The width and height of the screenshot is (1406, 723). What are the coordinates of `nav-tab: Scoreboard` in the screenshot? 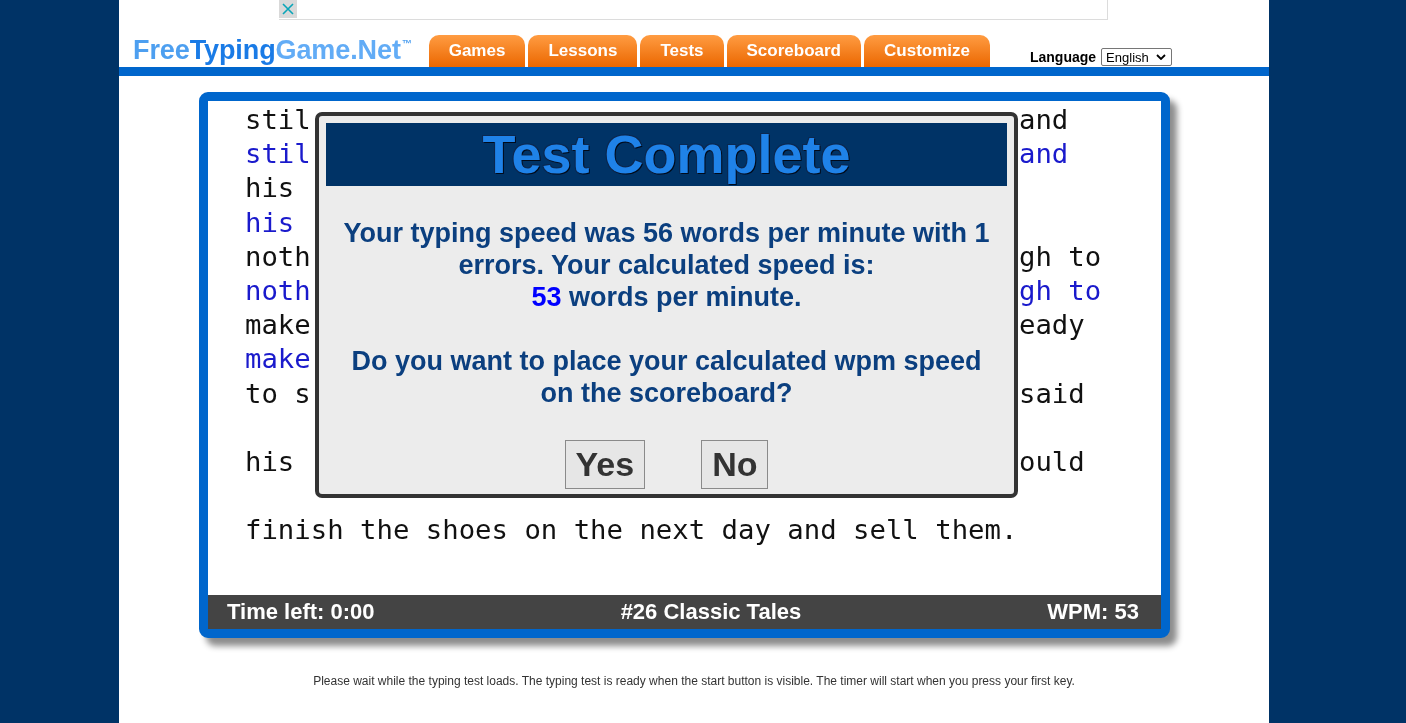 It's located at (793, 51).